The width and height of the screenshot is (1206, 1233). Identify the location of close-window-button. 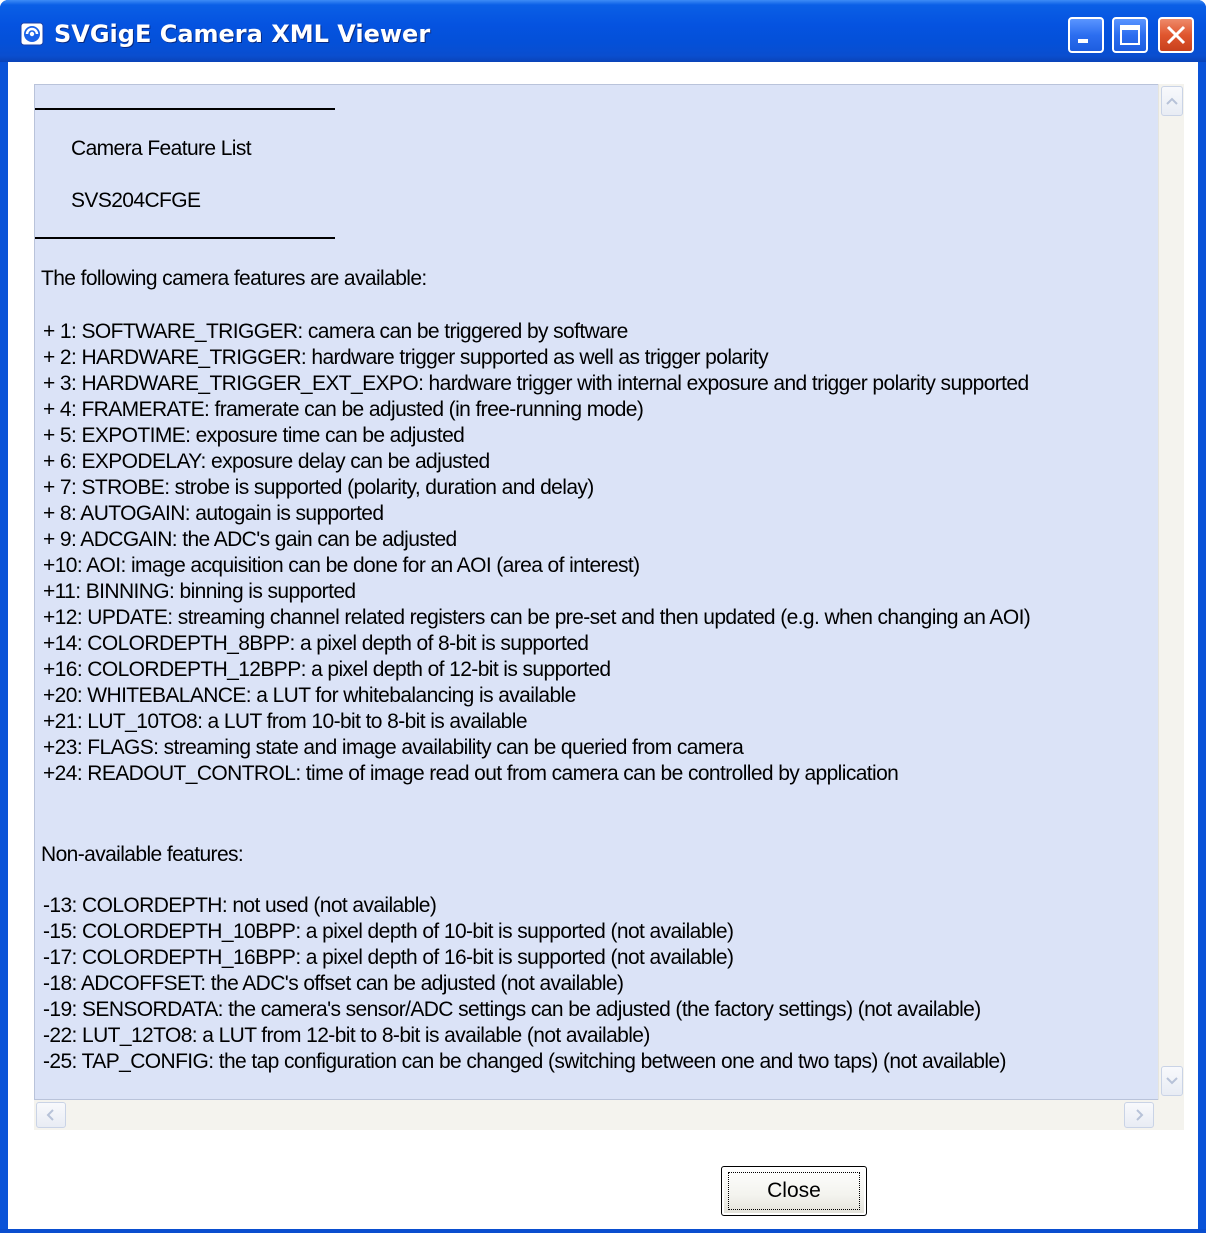
(1176, 35).